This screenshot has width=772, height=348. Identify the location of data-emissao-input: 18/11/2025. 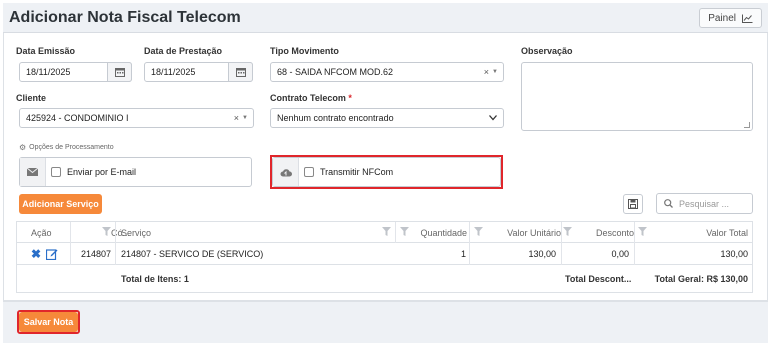
(75, 72).